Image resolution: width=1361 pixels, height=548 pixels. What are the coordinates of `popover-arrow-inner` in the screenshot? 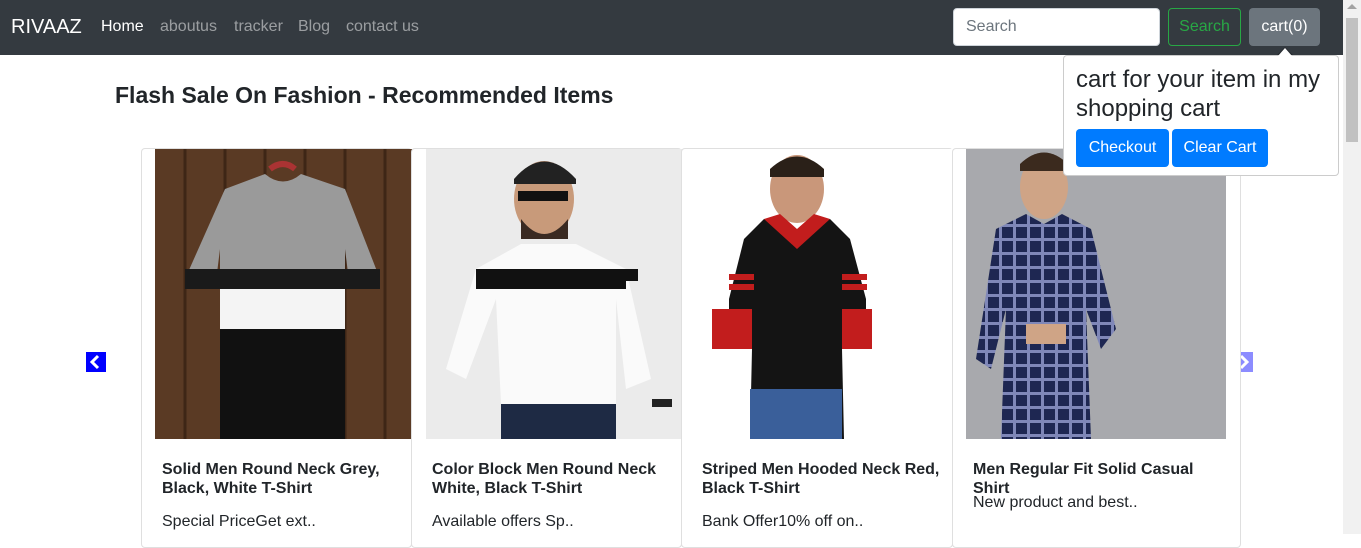 It's located at (1285, 52).